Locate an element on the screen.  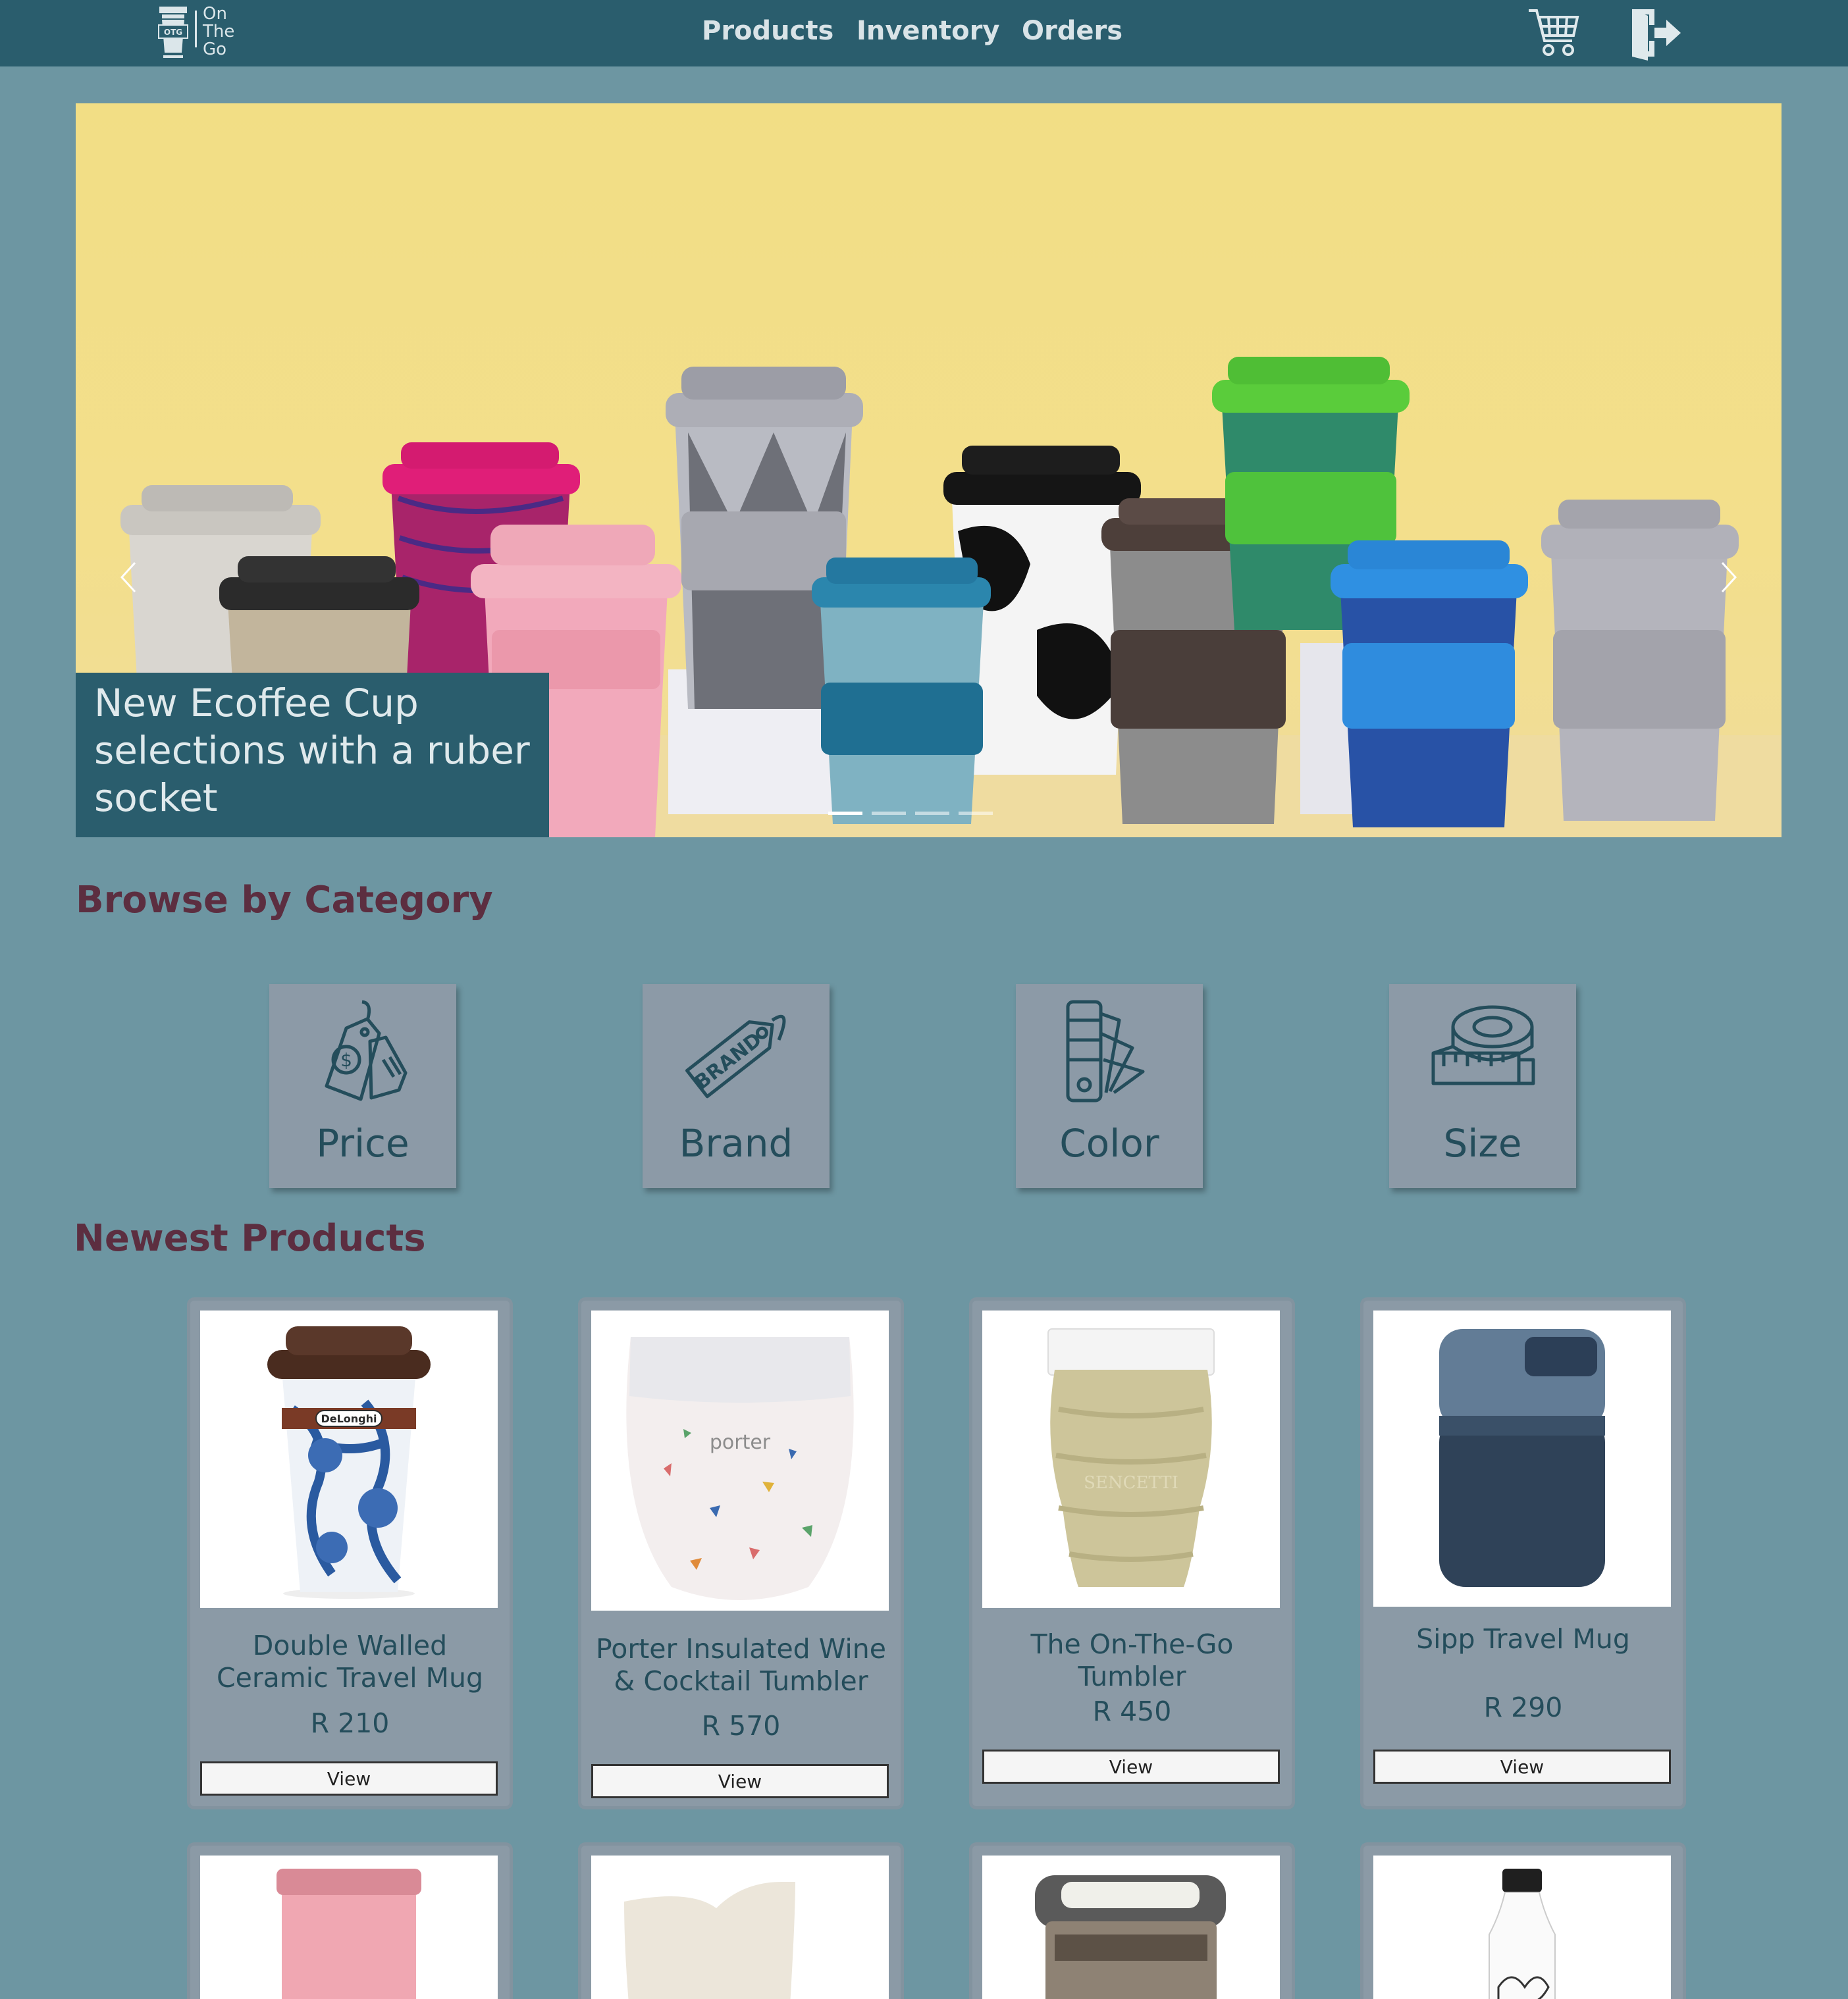
newest-products-heading: Newest Products is located at coordinates (250, 1238).